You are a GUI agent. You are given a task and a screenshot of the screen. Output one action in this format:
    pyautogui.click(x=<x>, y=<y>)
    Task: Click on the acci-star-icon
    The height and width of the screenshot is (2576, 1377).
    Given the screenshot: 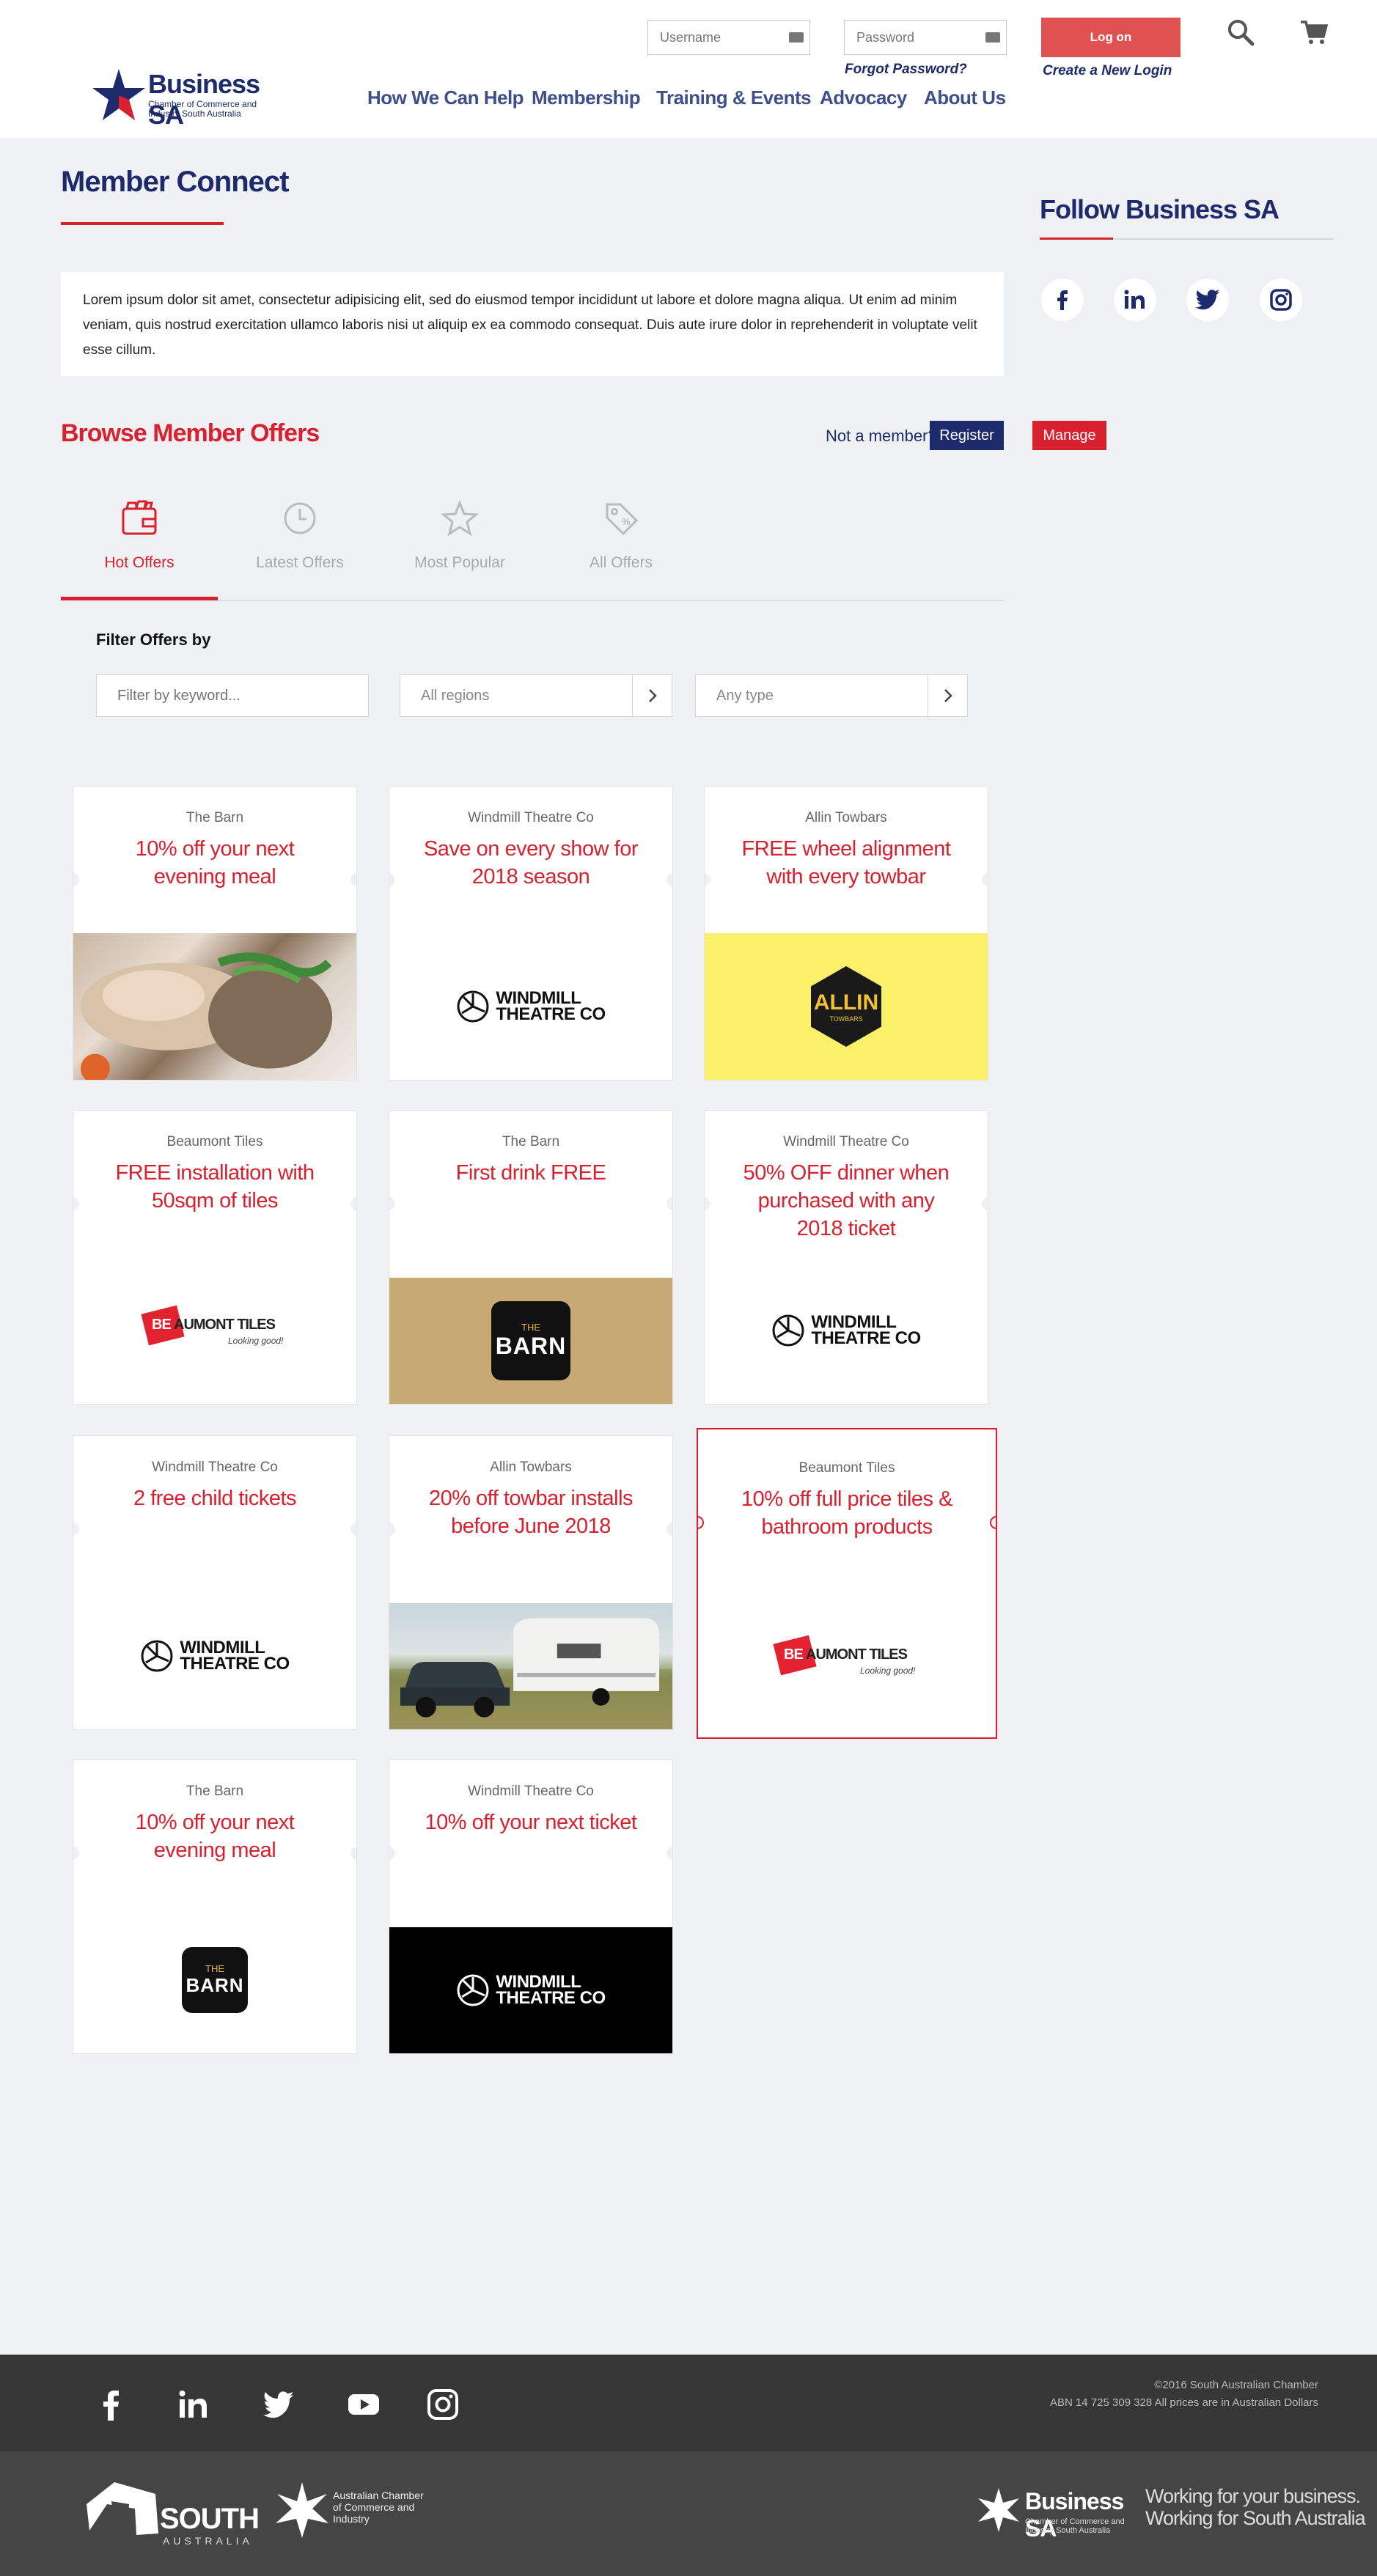 What is the action you would take?
    pyautogui.click(x=302, y=2510)
    